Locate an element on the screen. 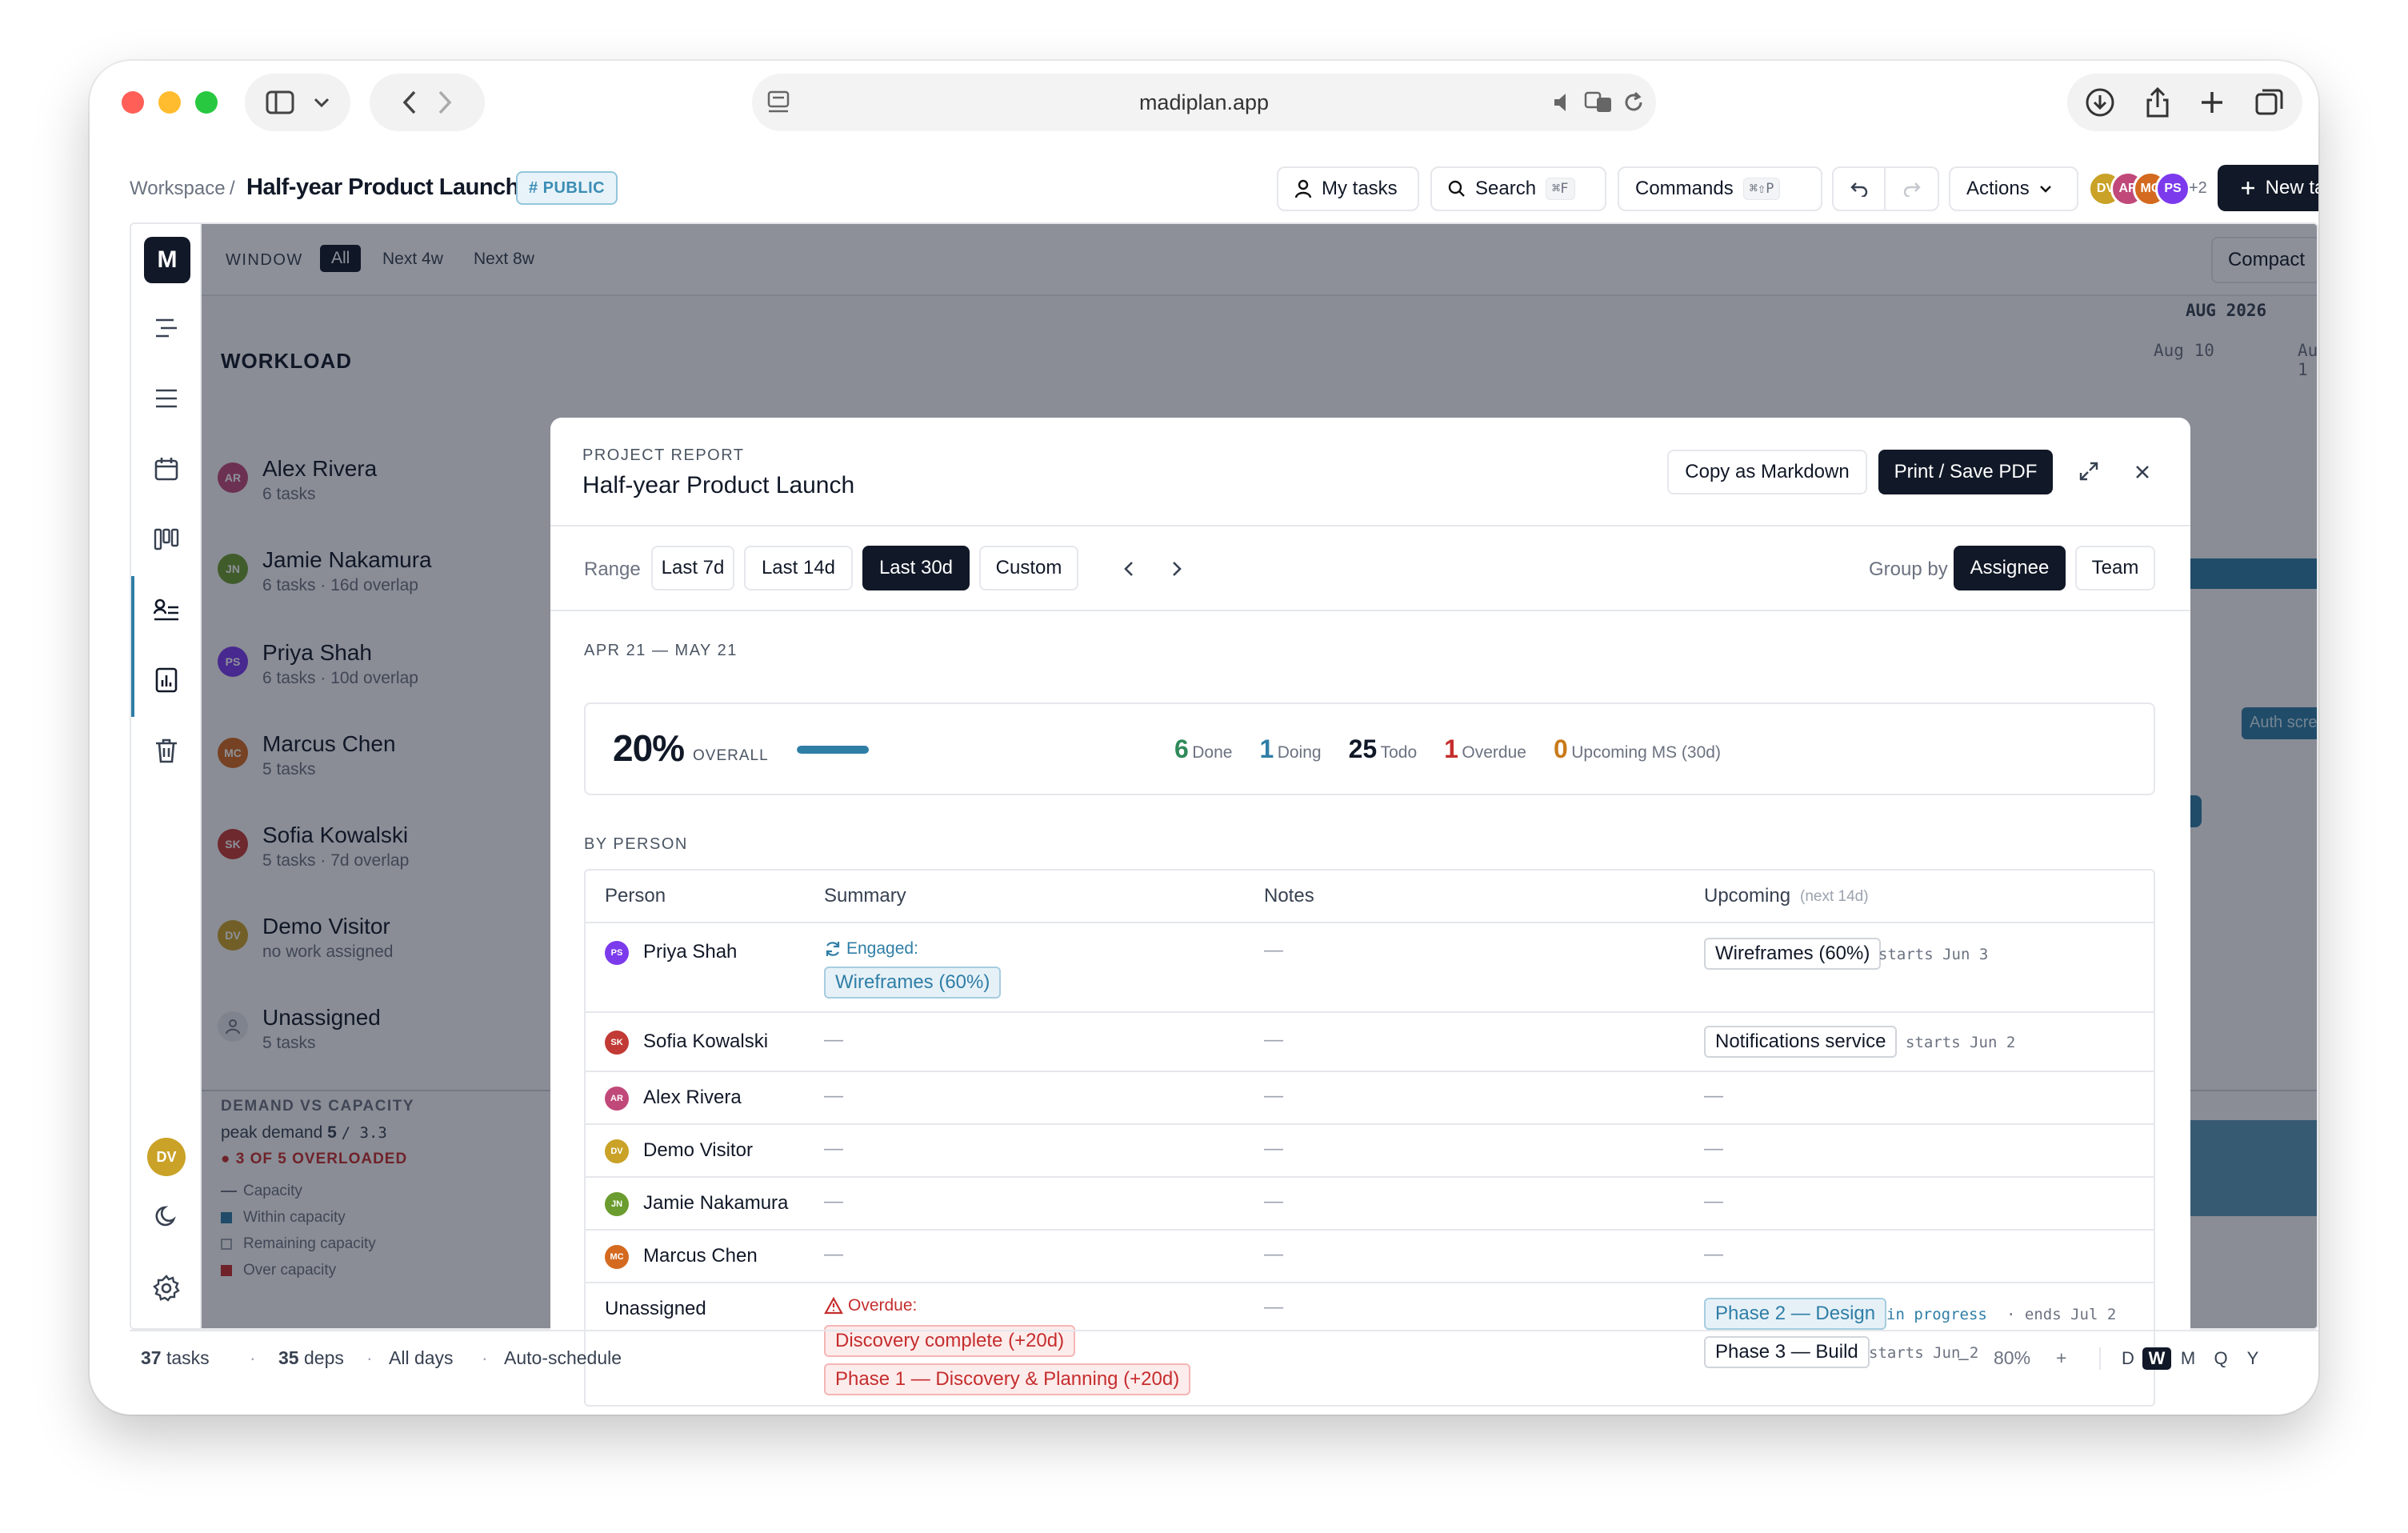 The image size is (2408, 1533). task-chip: Notifications service is located at coordinates (1801, 1042).